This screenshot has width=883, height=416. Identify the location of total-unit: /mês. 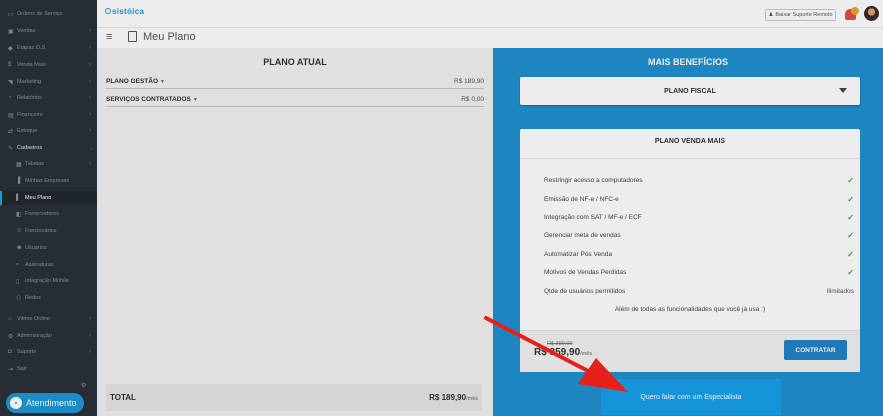
(472, 399).